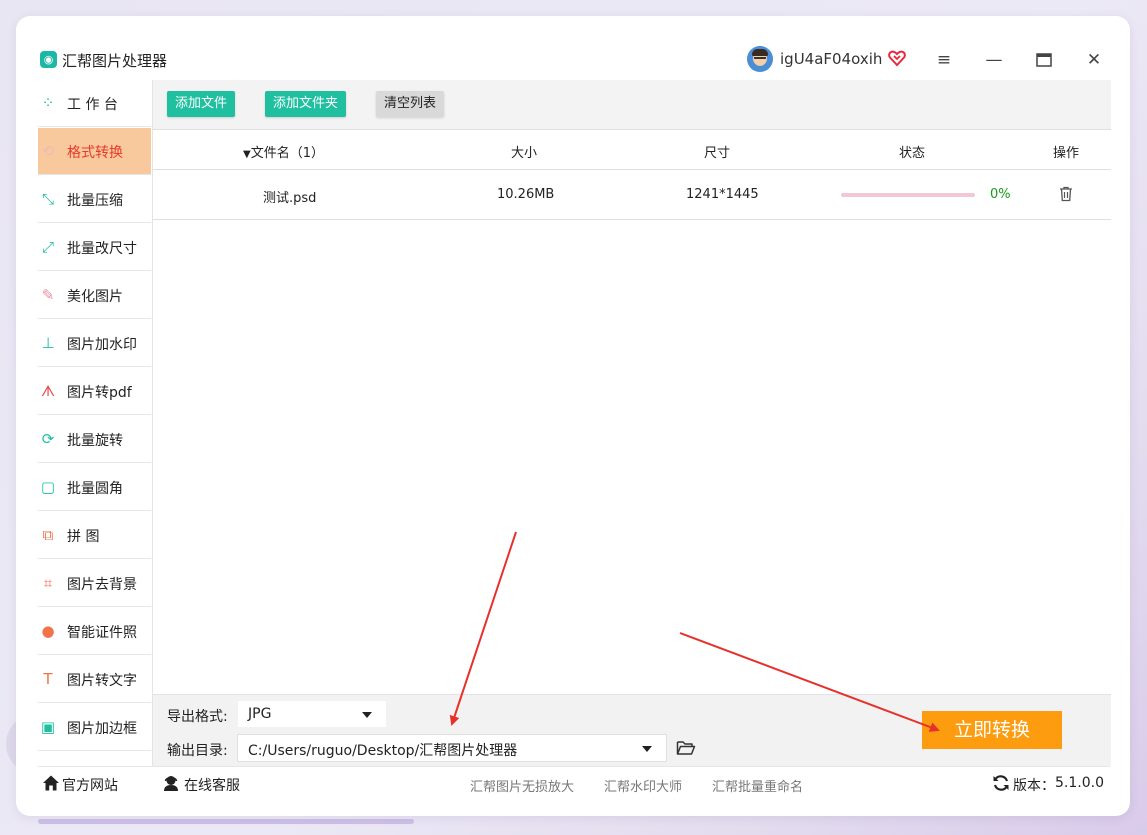  Describe the element at coordinates (48, 631) in the screenshot. I see `id-photo-icon: ●` at that location.